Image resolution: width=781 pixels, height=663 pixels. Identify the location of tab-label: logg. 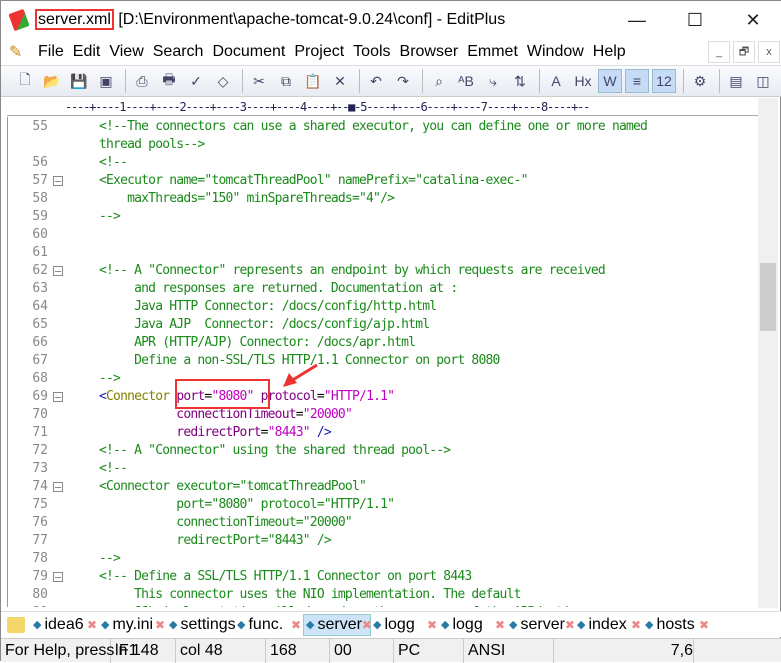
(467, 624).